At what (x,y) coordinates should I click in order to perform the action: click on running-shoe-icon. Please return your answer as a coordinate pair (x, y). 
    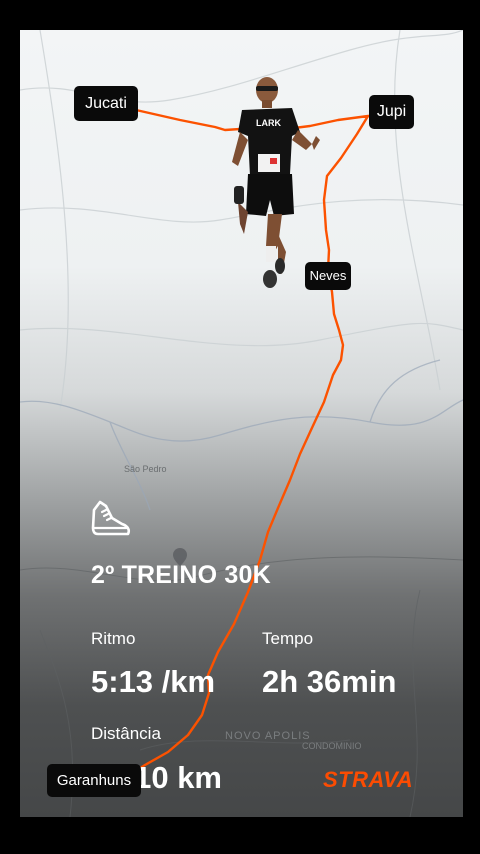
    Looking at the image, I should click on (111, 518).